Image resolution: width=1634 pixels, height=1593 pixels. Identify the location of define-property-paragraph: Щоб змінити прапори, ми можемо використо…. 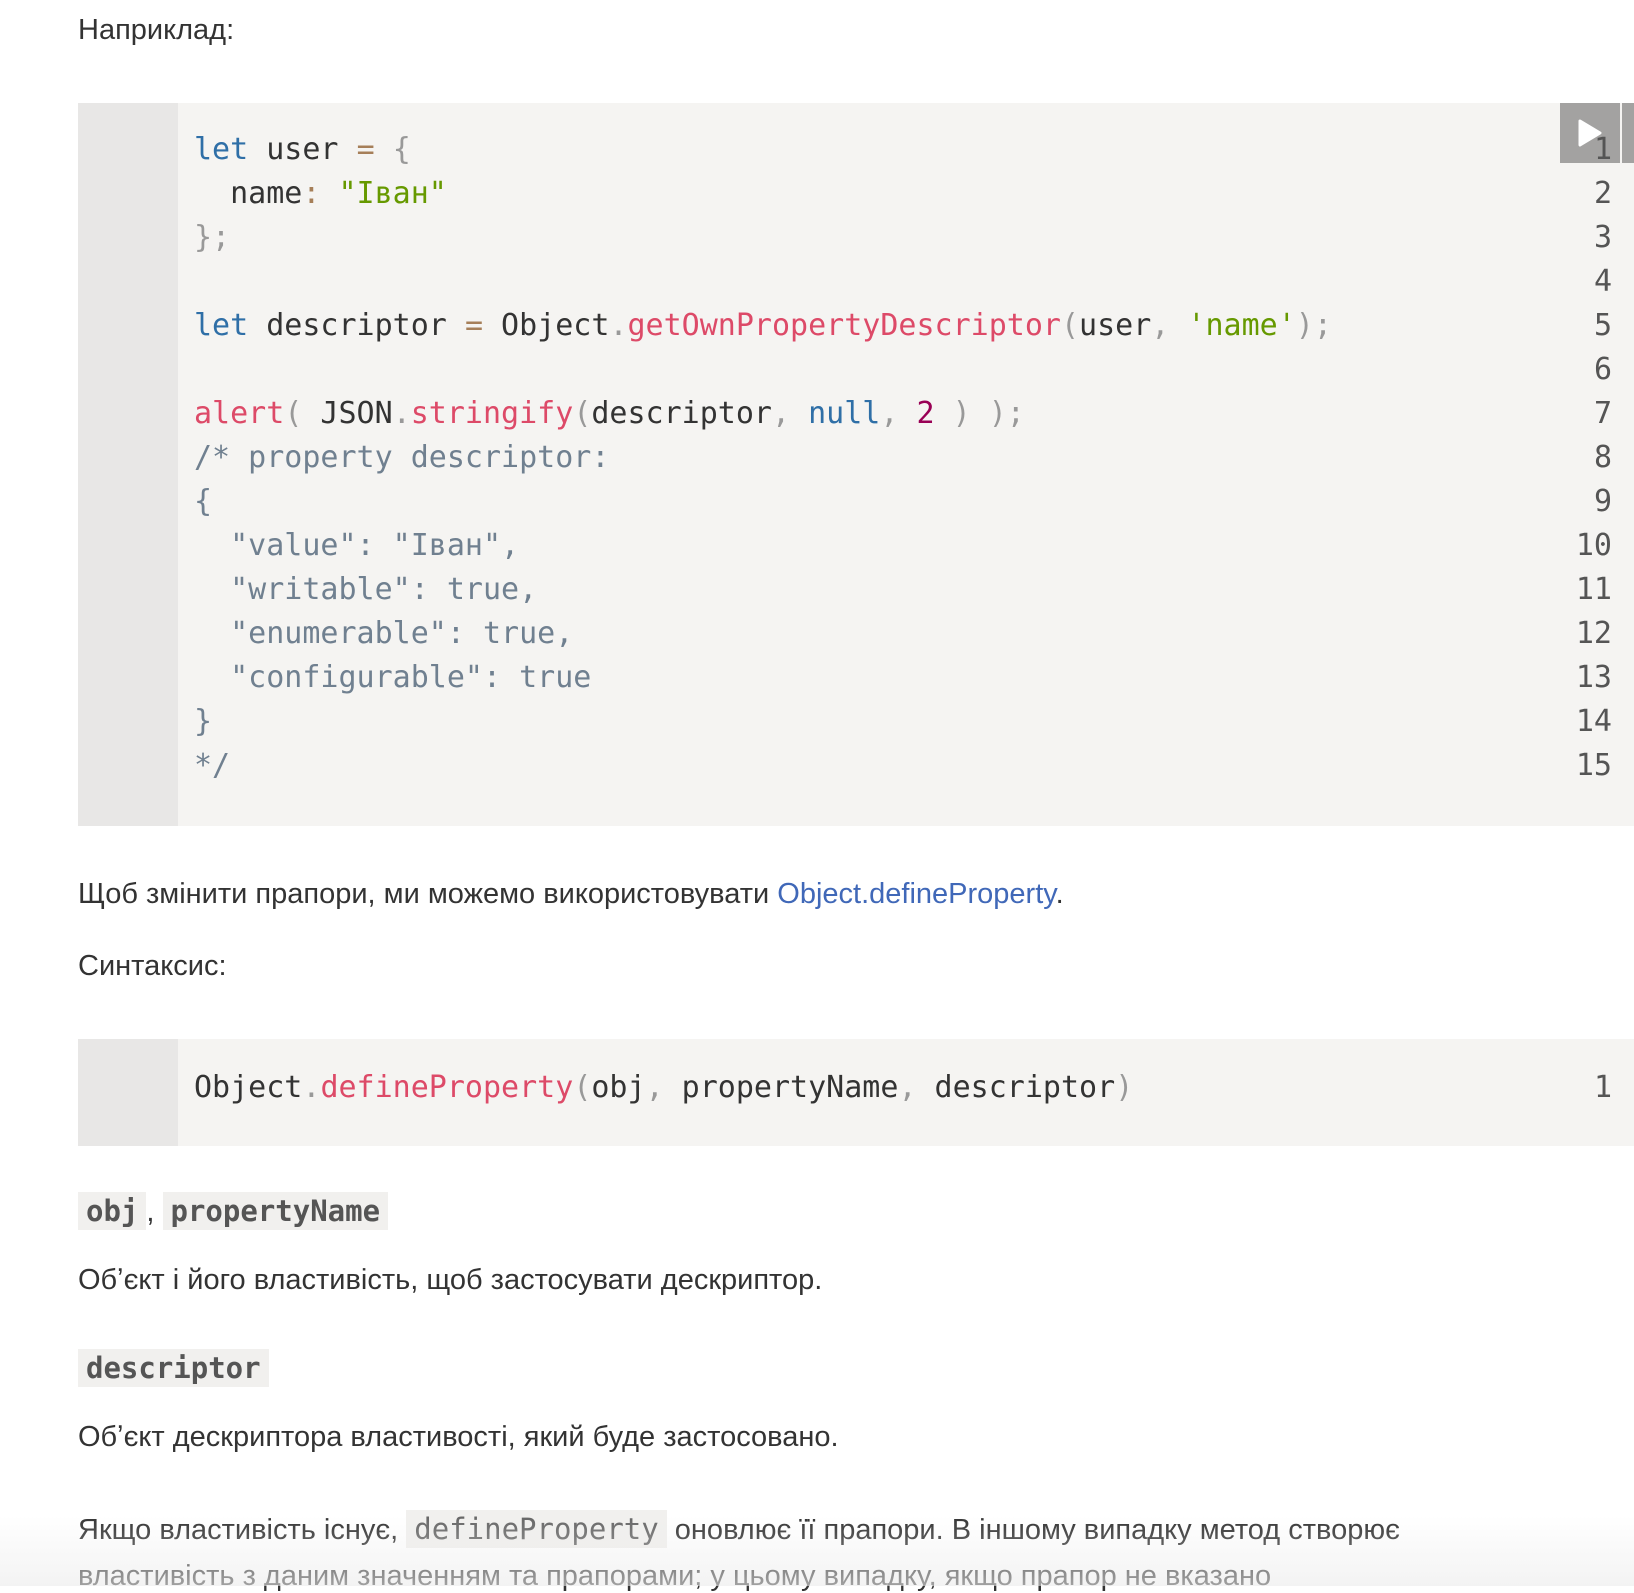
(571, 894).